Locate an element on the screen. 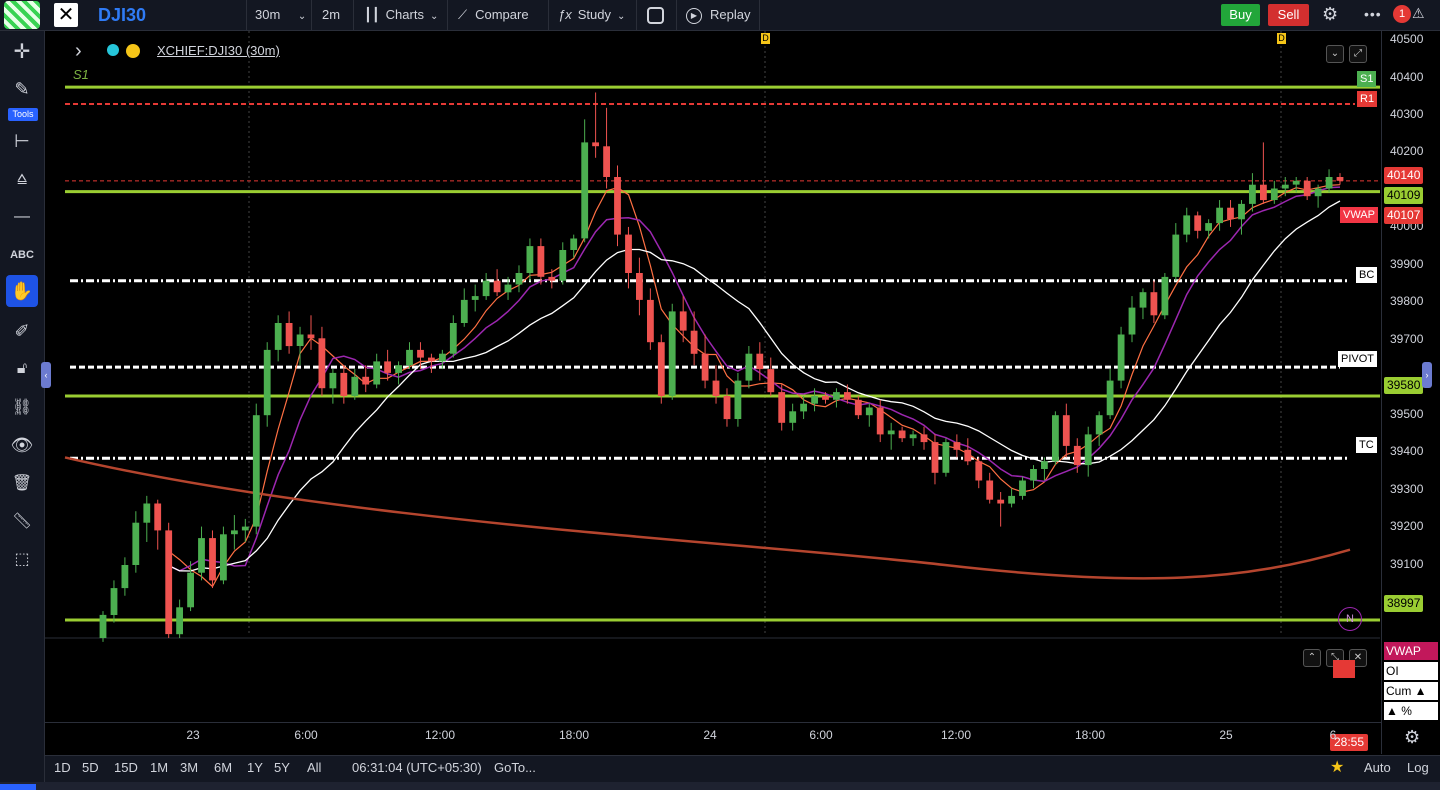 This screenshot has height=790, width=1440. brush-icon: ✐ is located at coordinates (22, 331).